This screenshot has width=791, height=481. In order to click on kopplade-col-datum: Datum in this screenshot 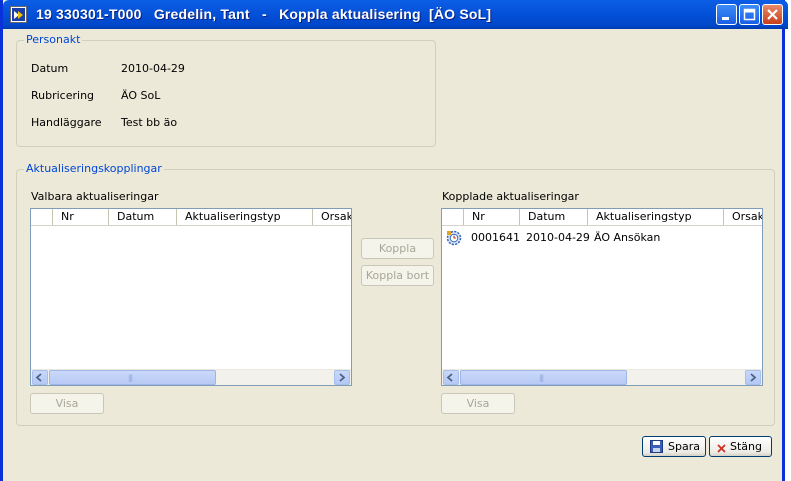, I will do `click(554, 217)`.